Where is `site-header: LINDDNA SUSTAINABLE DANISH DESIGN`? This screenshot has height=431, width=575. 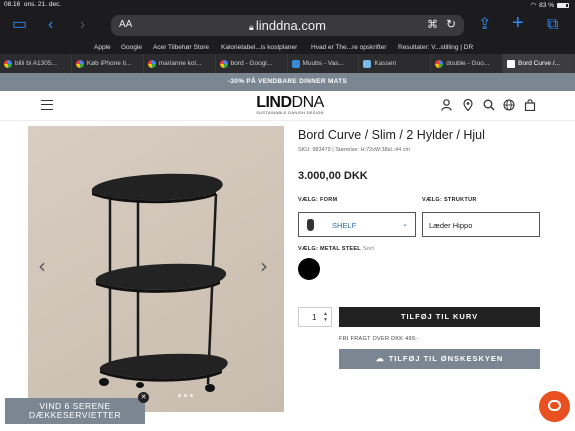 site-header: LINDDNA SUSTAINABLE DANISH DESIGN is located at coordinates (287, 106).